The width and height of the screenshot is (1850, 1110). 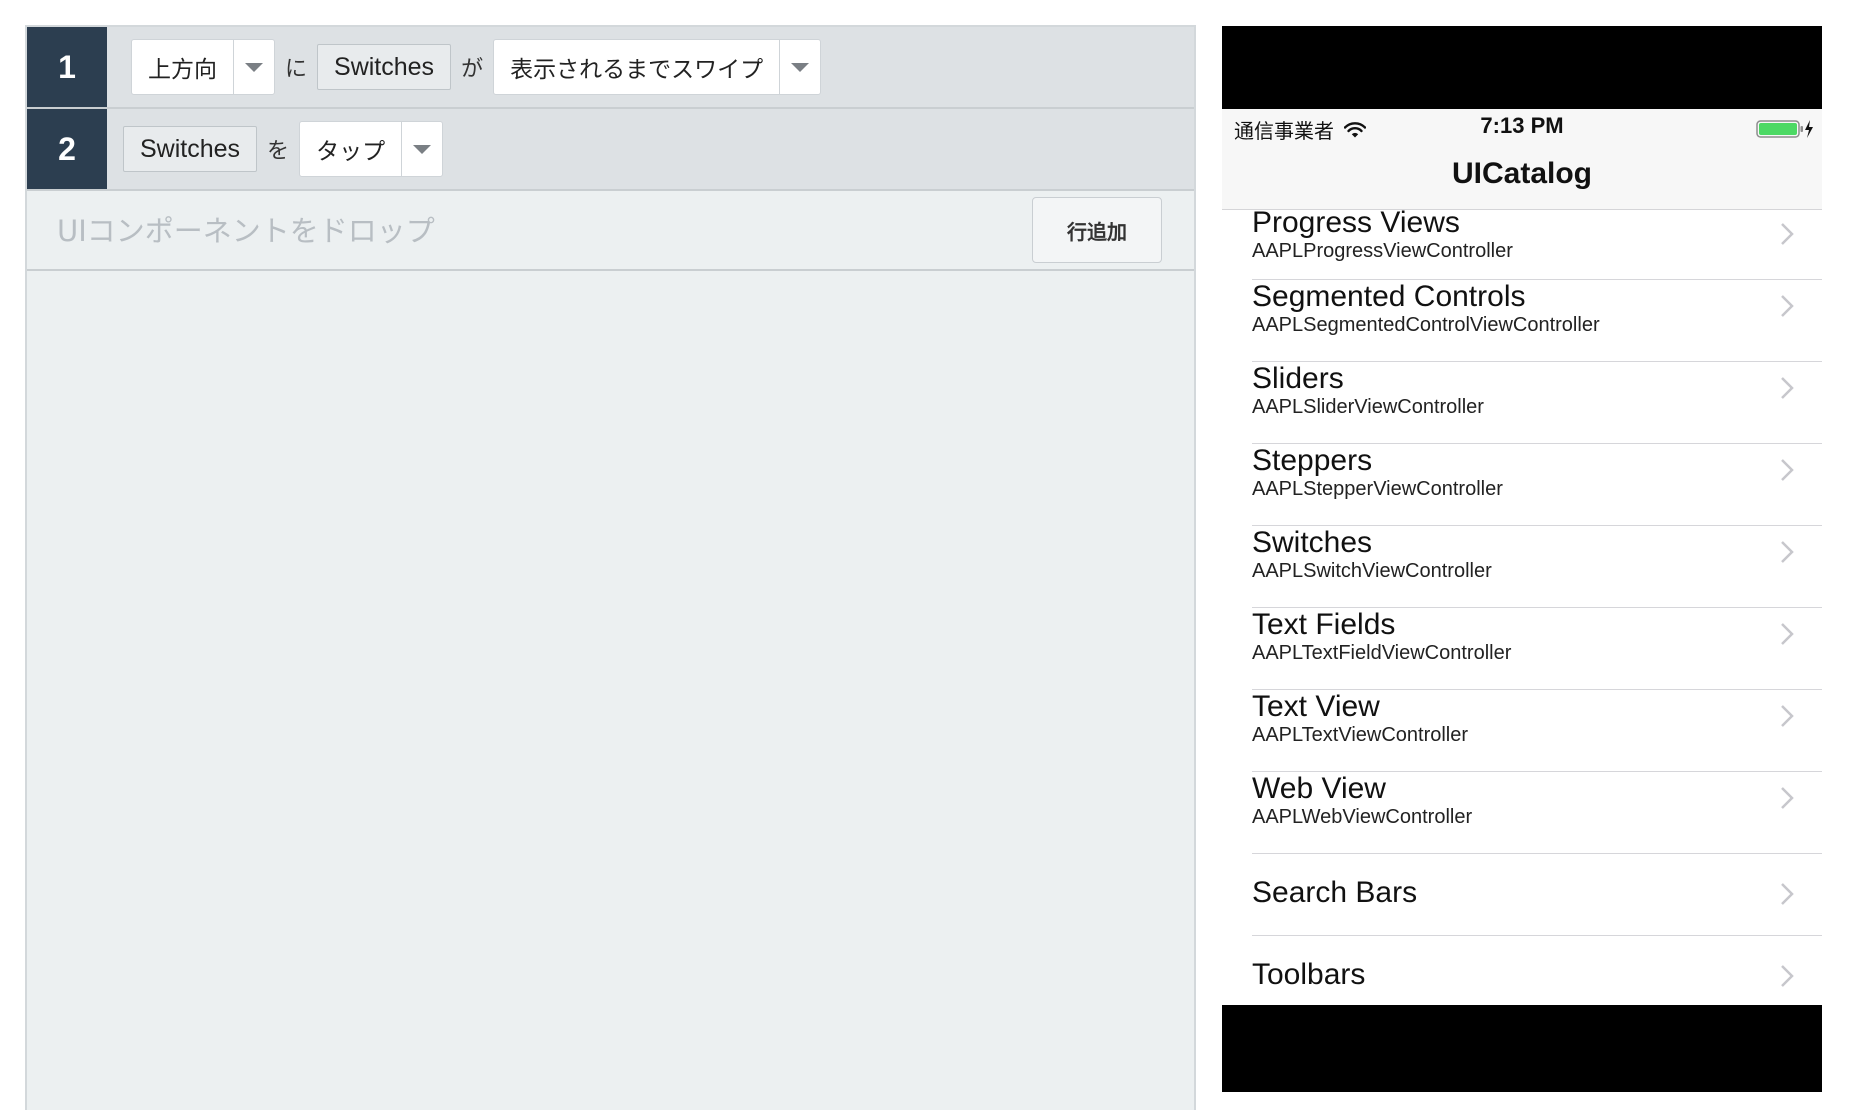 I want to click on direction-select-value: 上方向, so click(x=182, y=70).